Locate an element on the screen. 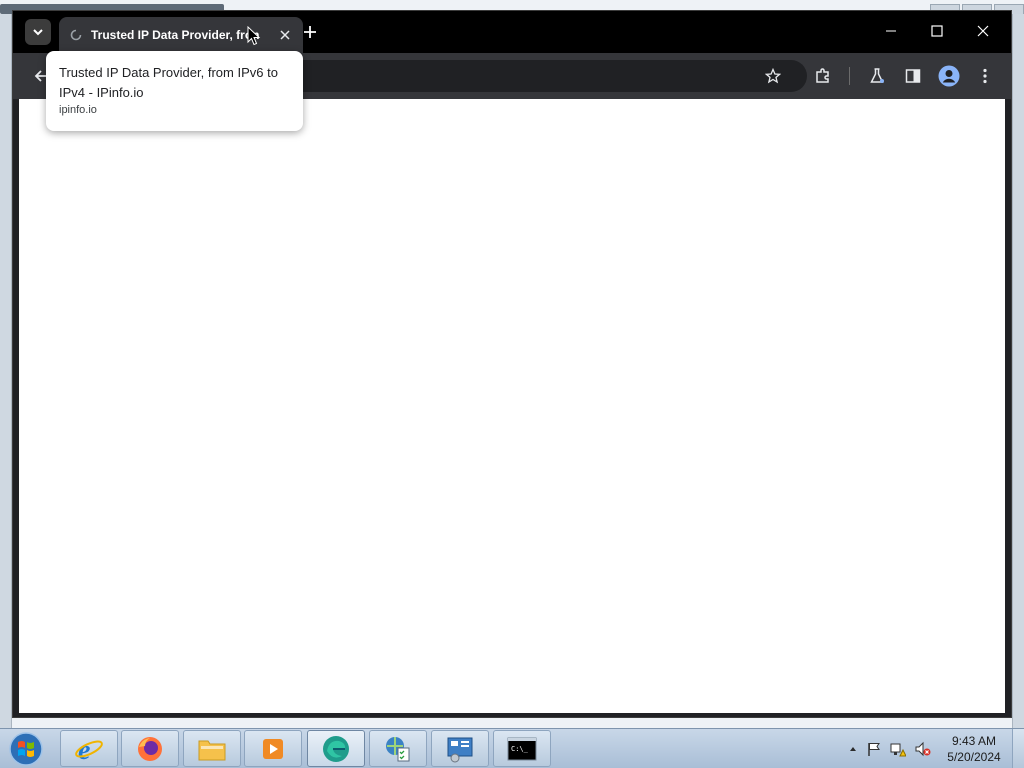  taskbar-control-panel is located at coordinates (460, 748).